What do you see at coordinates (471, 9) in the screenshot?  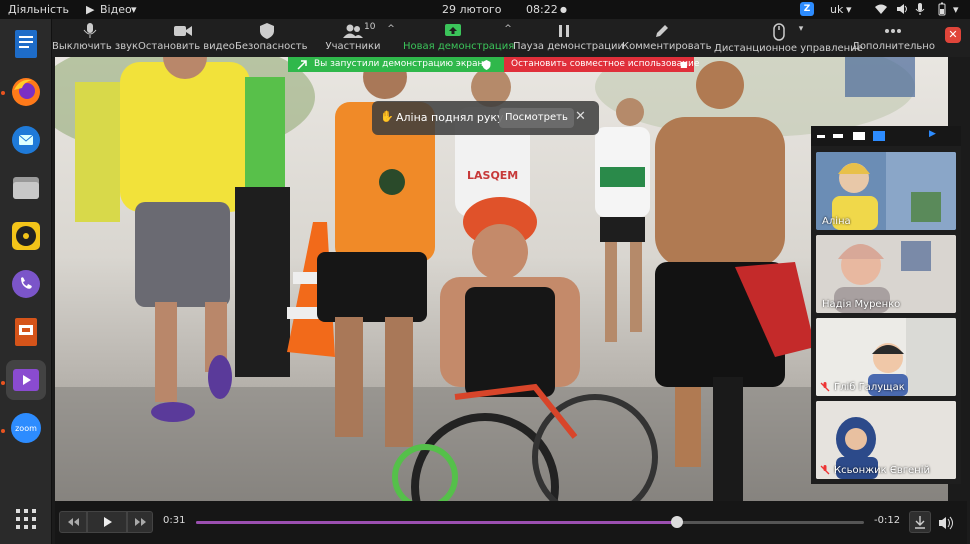 I see `clock-date: 29 лютого` at bounding box center [471, 9].